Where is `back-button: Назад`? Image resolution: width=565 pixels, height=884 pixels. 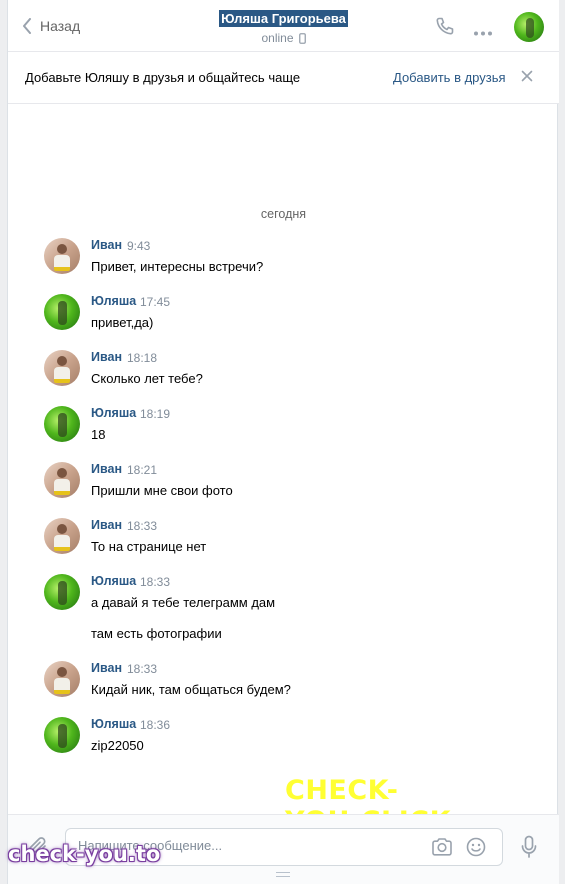 back-button: Назад is located at coordinates (51, 26).